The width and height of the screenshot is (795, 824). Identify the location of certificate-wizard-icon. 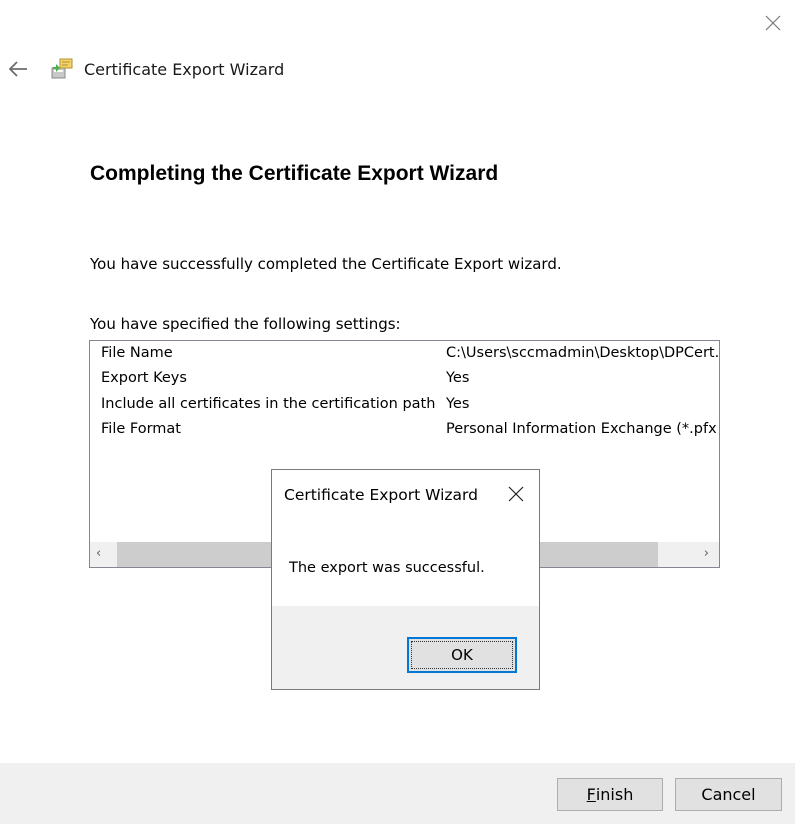
(63, 69).